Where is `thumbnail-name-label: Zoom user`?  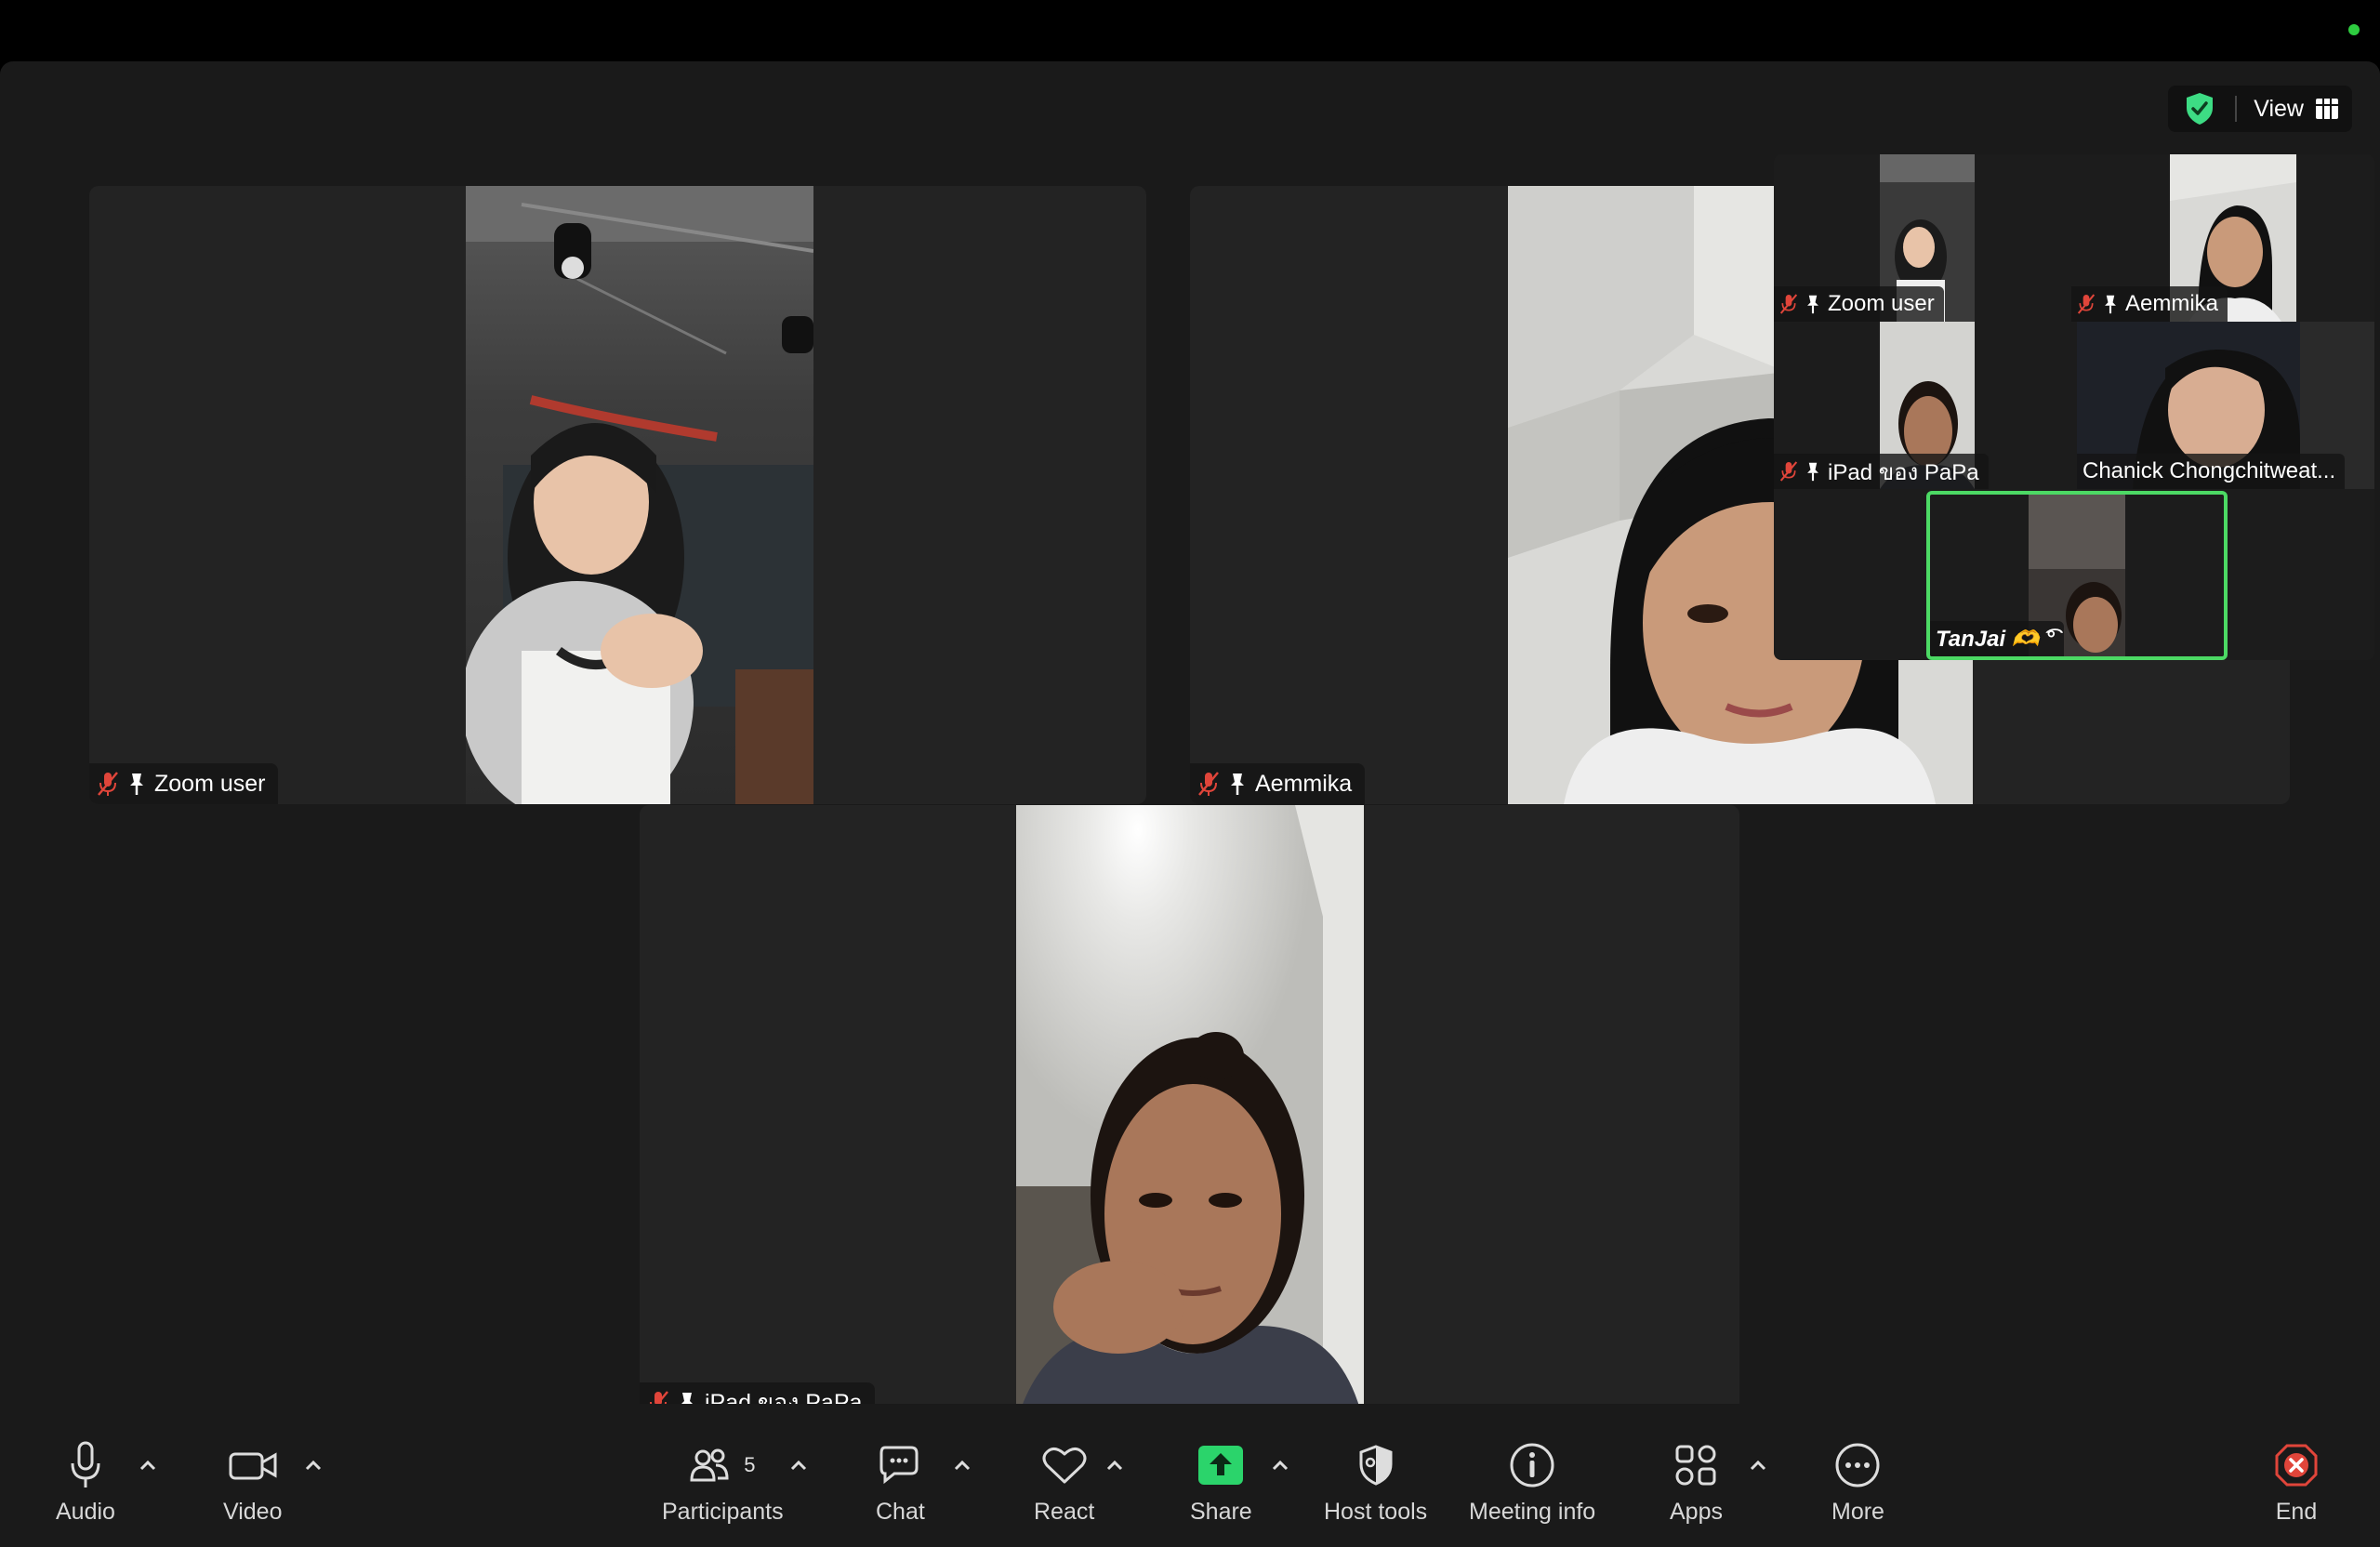 thumbnail-name-label: Zoom user is located at coordinates (1859, 304).